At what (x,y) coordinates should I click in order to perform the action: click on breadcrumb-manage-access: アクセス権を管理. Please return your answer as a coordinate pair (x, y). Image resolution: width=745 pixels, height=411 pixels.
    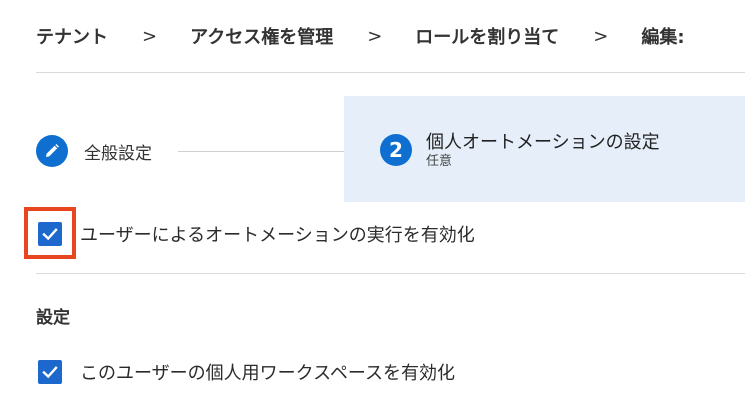
    Looking at the image, I should click on (261, 36).